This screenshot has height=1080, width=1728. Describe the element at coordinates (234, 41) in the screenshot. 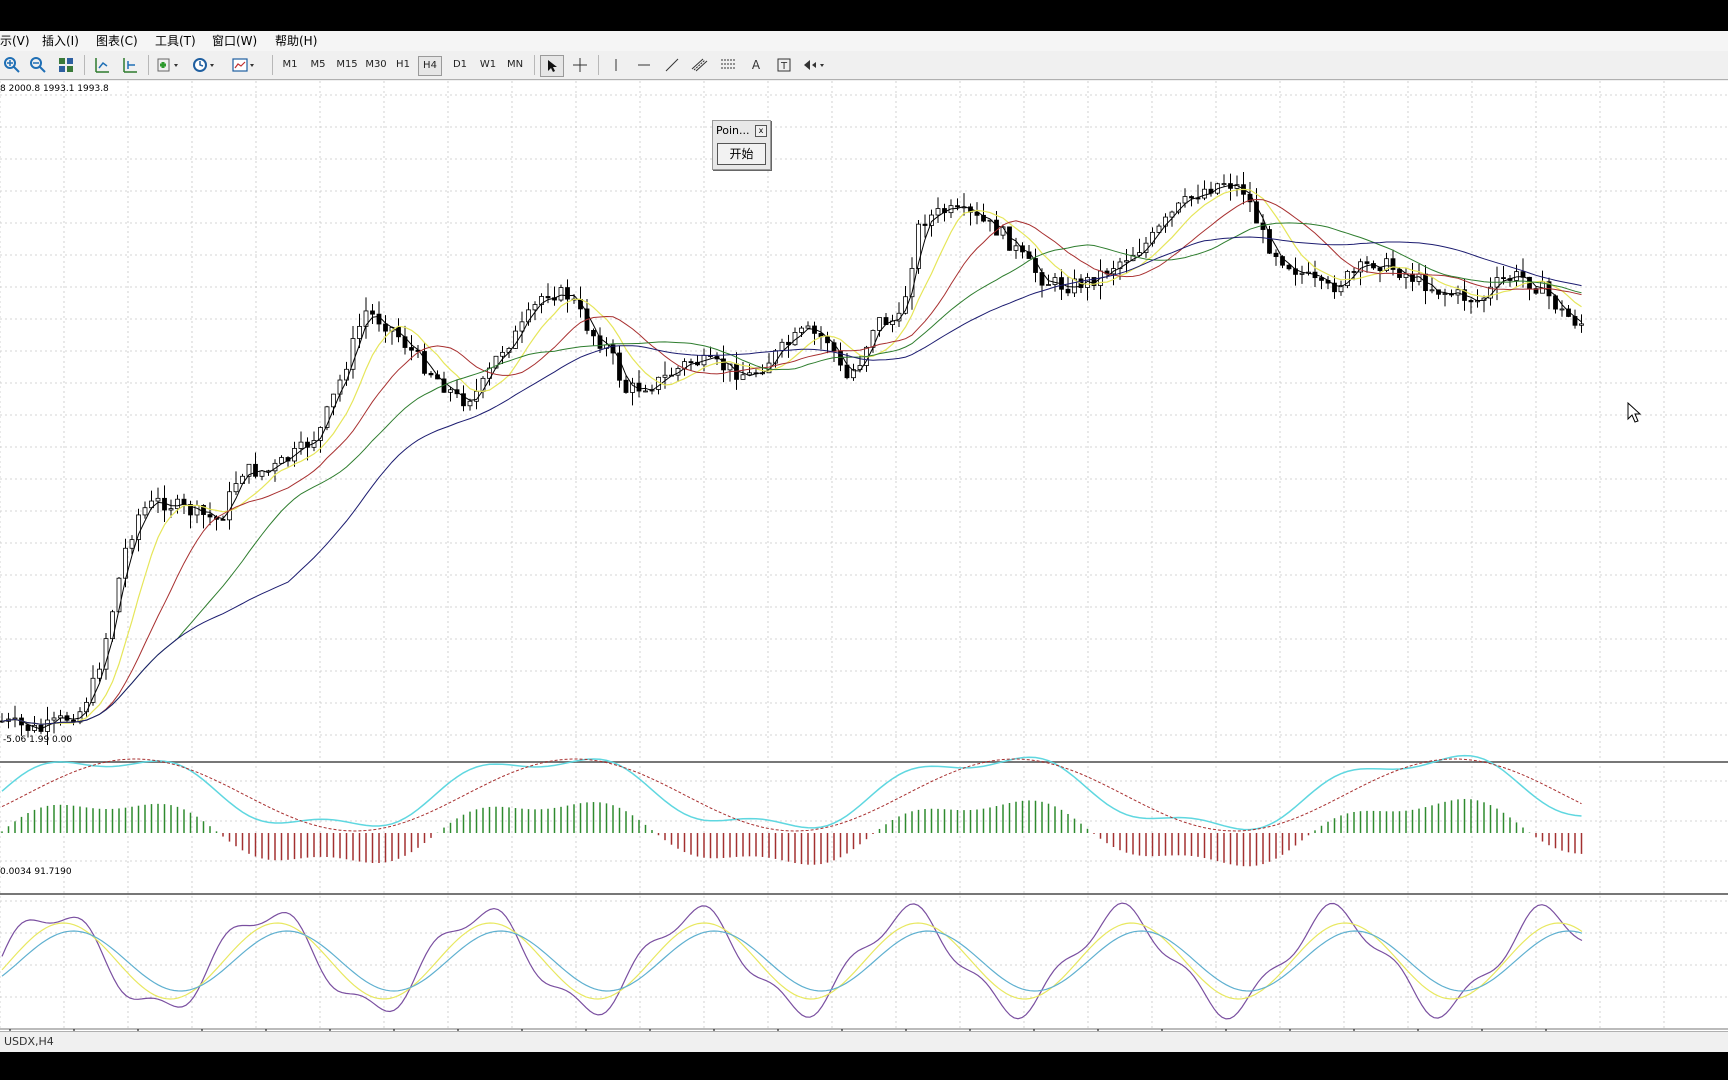

I see `menu-window: 窗口(W)` at that location.